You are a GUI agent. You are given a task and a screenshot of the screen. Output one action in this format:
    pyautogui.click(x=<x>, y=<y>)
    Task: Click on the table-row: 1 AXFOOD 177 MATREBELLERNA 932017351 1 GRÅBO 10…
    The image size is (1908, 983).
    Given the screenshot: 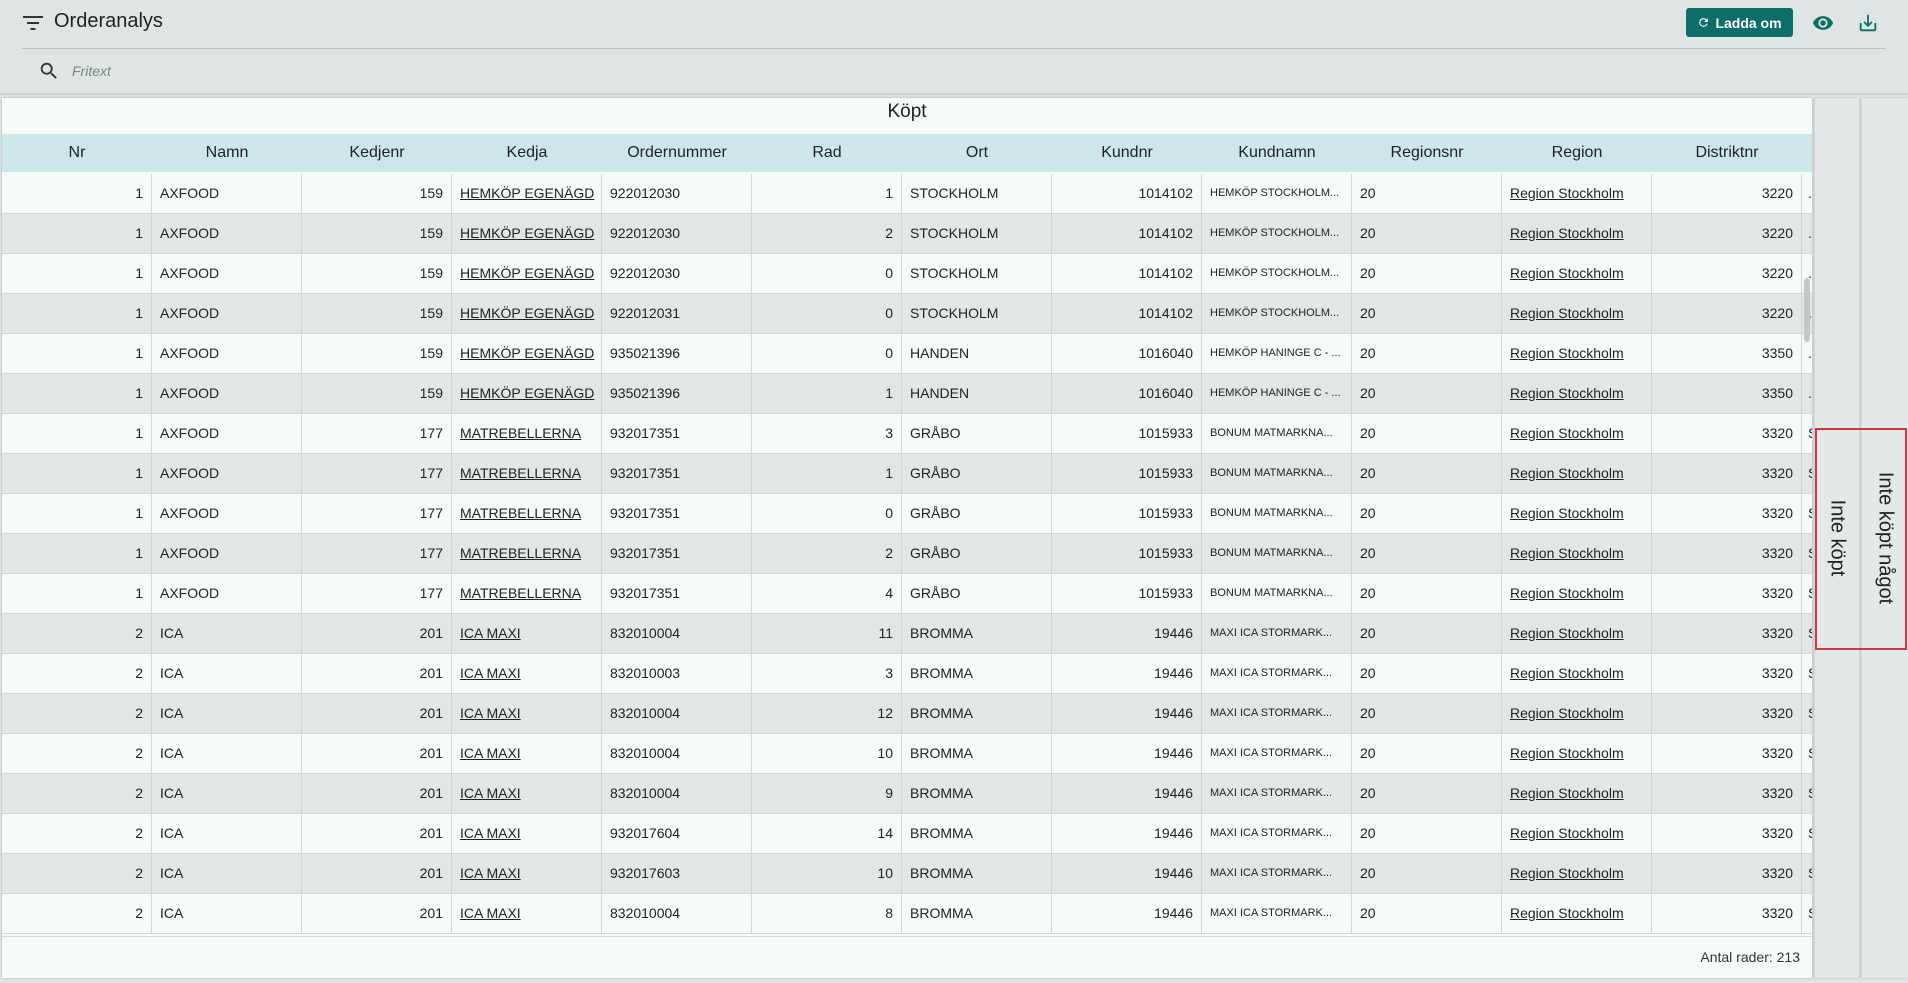 What is the action you would take?
    pyautogui.click(x=907, y=474)
    